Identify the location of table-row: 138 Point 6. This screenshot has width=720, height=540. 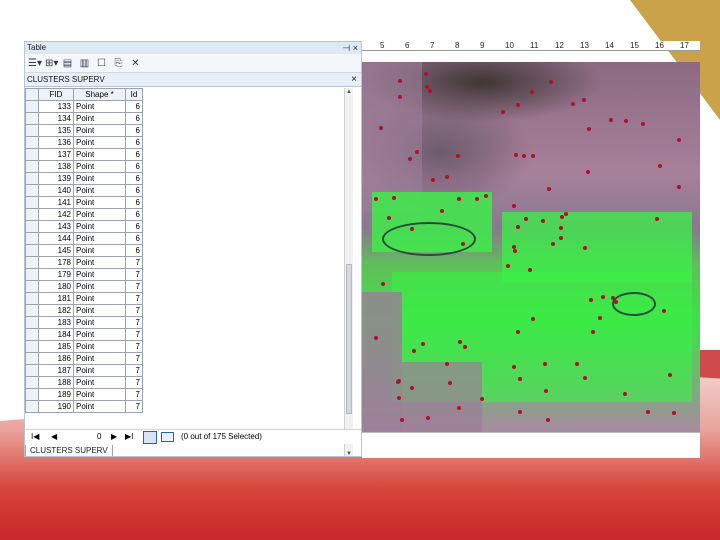
(84, 166).